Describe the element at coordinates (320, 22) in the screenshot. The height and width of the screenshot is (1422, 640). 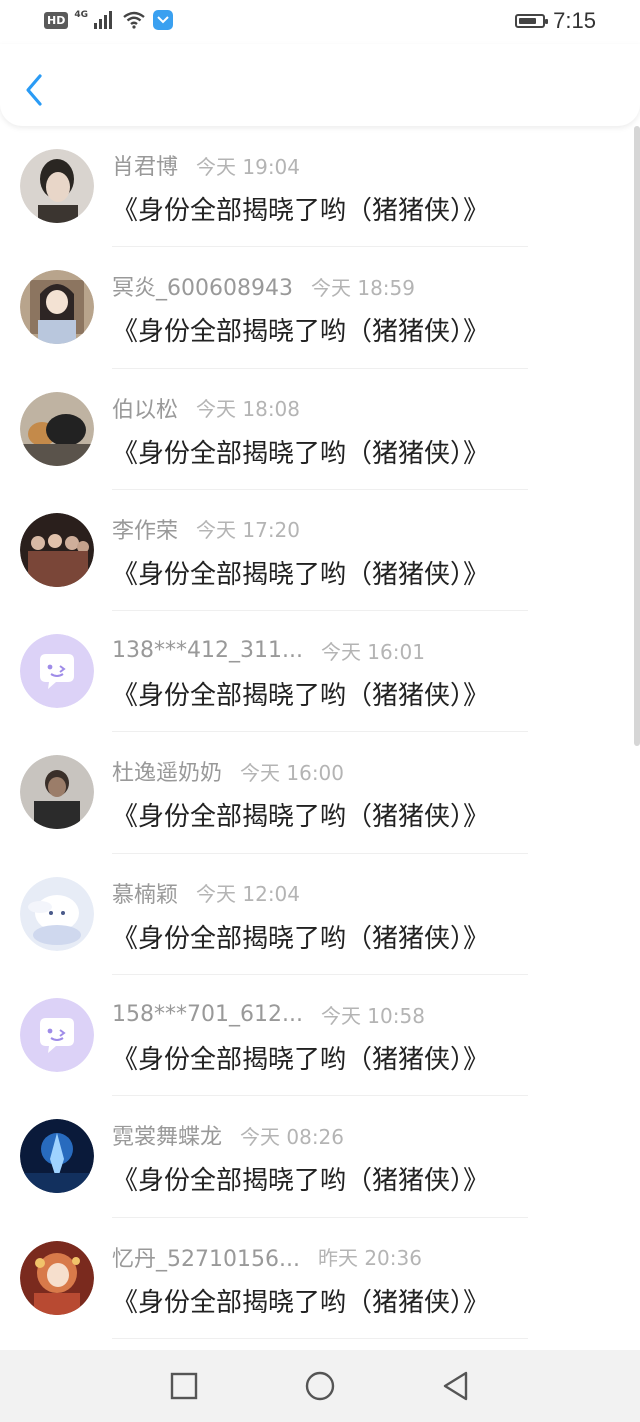
I see `status-bar: HD 4G 7:15` at that location.